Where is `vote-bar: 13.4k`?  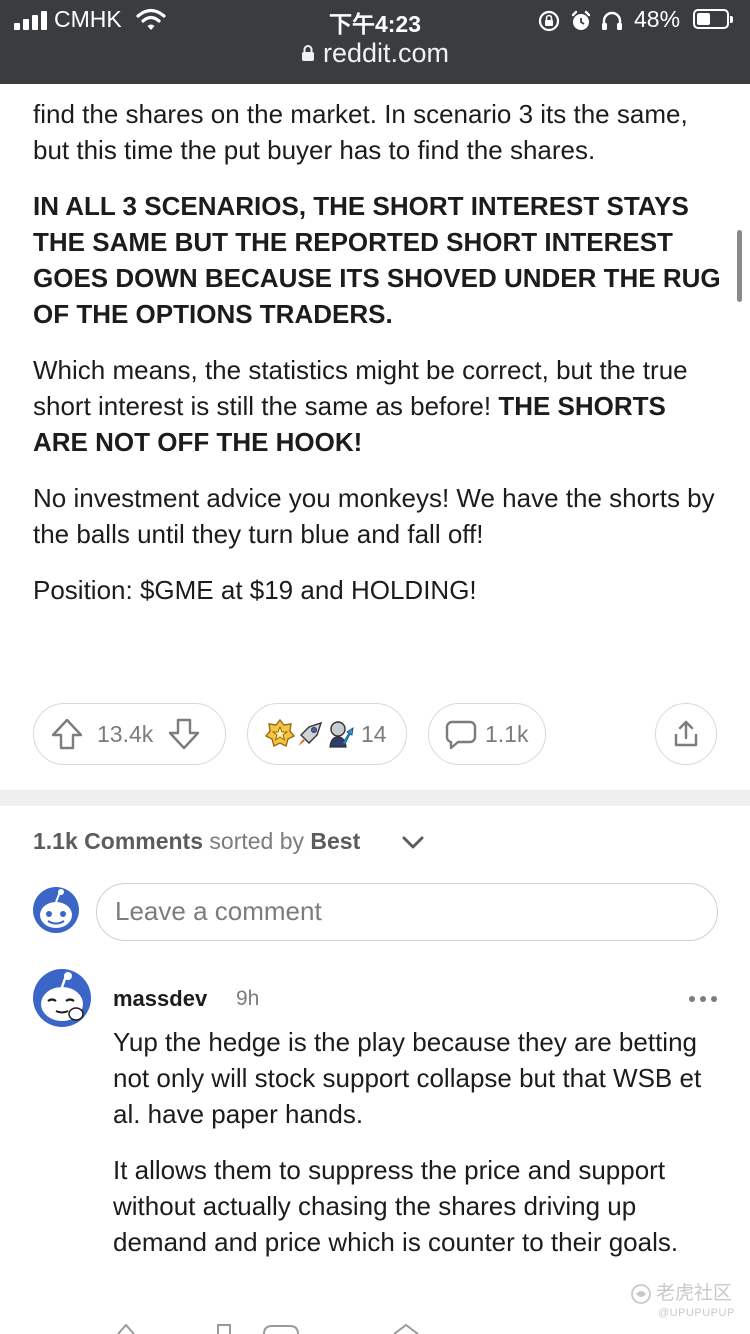
vote-bar: 13.4k is located at coordinates (129, 734).